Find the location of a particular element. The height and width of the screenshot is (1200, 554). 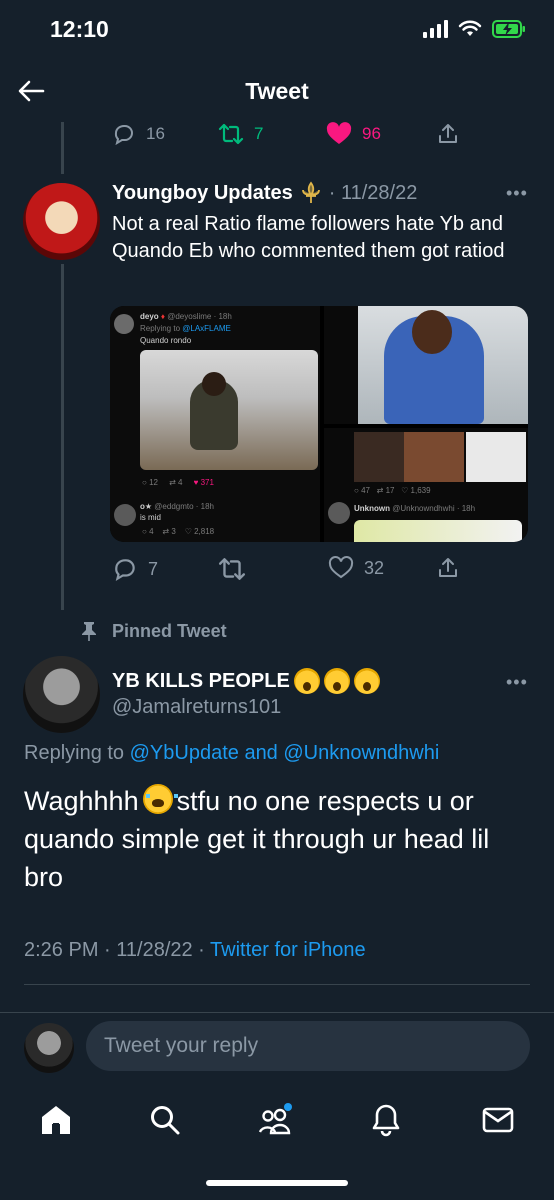

replying-to: Replying to @YbUpdate and @Unknowndhwhi is located at coordinates (231, 753).